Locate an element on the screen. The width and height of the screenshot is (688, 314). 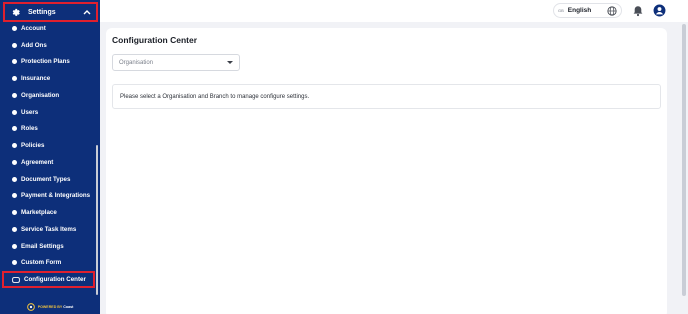
sidebar-item-insurance: Insurance is located at coordinates (50, 78).